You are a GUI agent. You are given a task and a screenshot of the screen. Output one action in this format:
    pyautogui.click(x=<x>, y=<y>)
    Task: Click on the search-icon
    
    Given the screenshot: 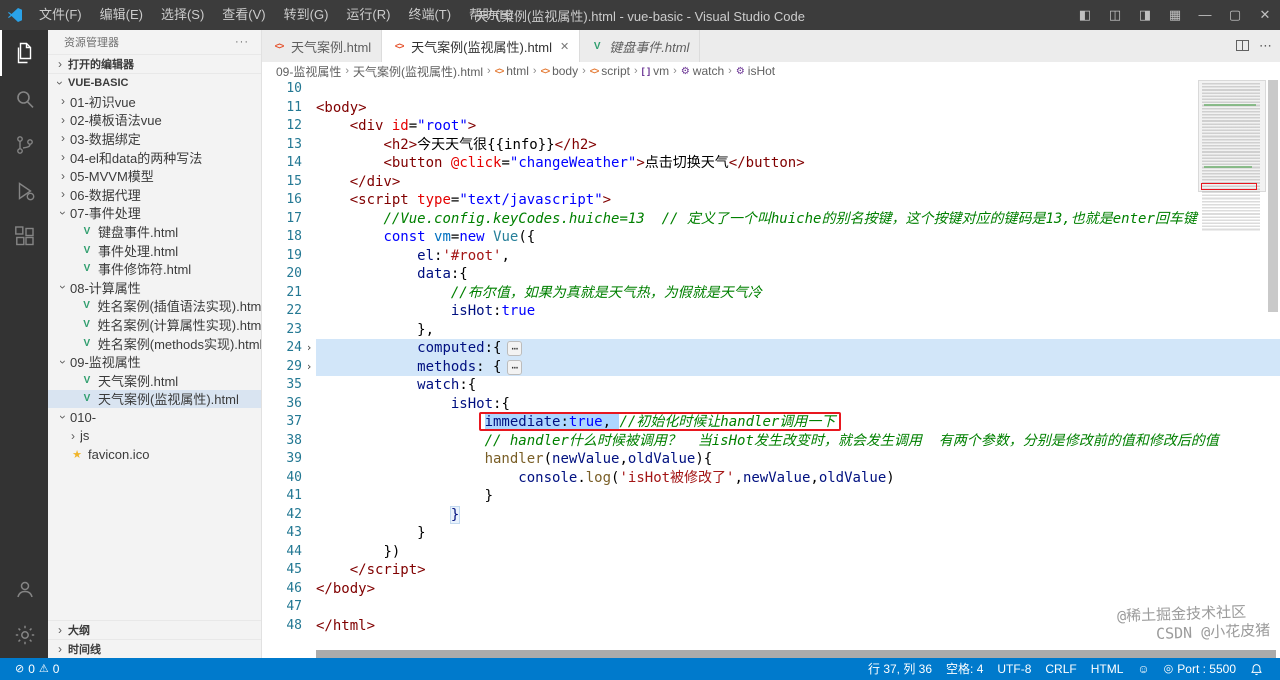 What is the action you would take?
    pyautogui.click(x=24, y=99)
    